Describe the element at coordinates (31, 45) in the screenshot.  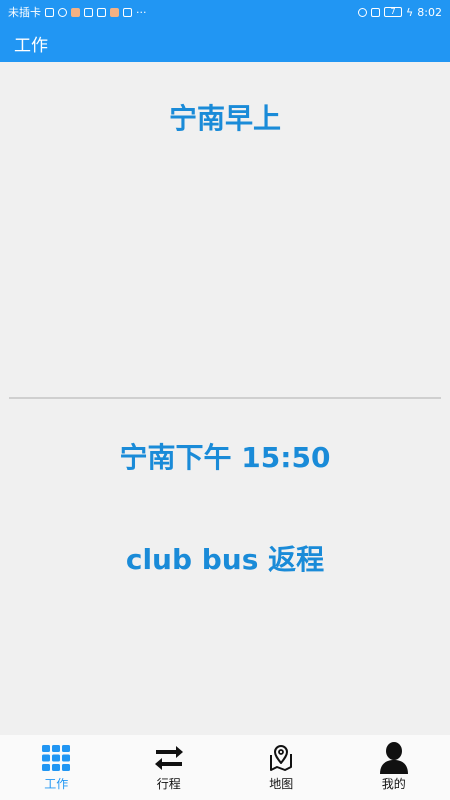
I see `app-bar-title: 工作` at that location.